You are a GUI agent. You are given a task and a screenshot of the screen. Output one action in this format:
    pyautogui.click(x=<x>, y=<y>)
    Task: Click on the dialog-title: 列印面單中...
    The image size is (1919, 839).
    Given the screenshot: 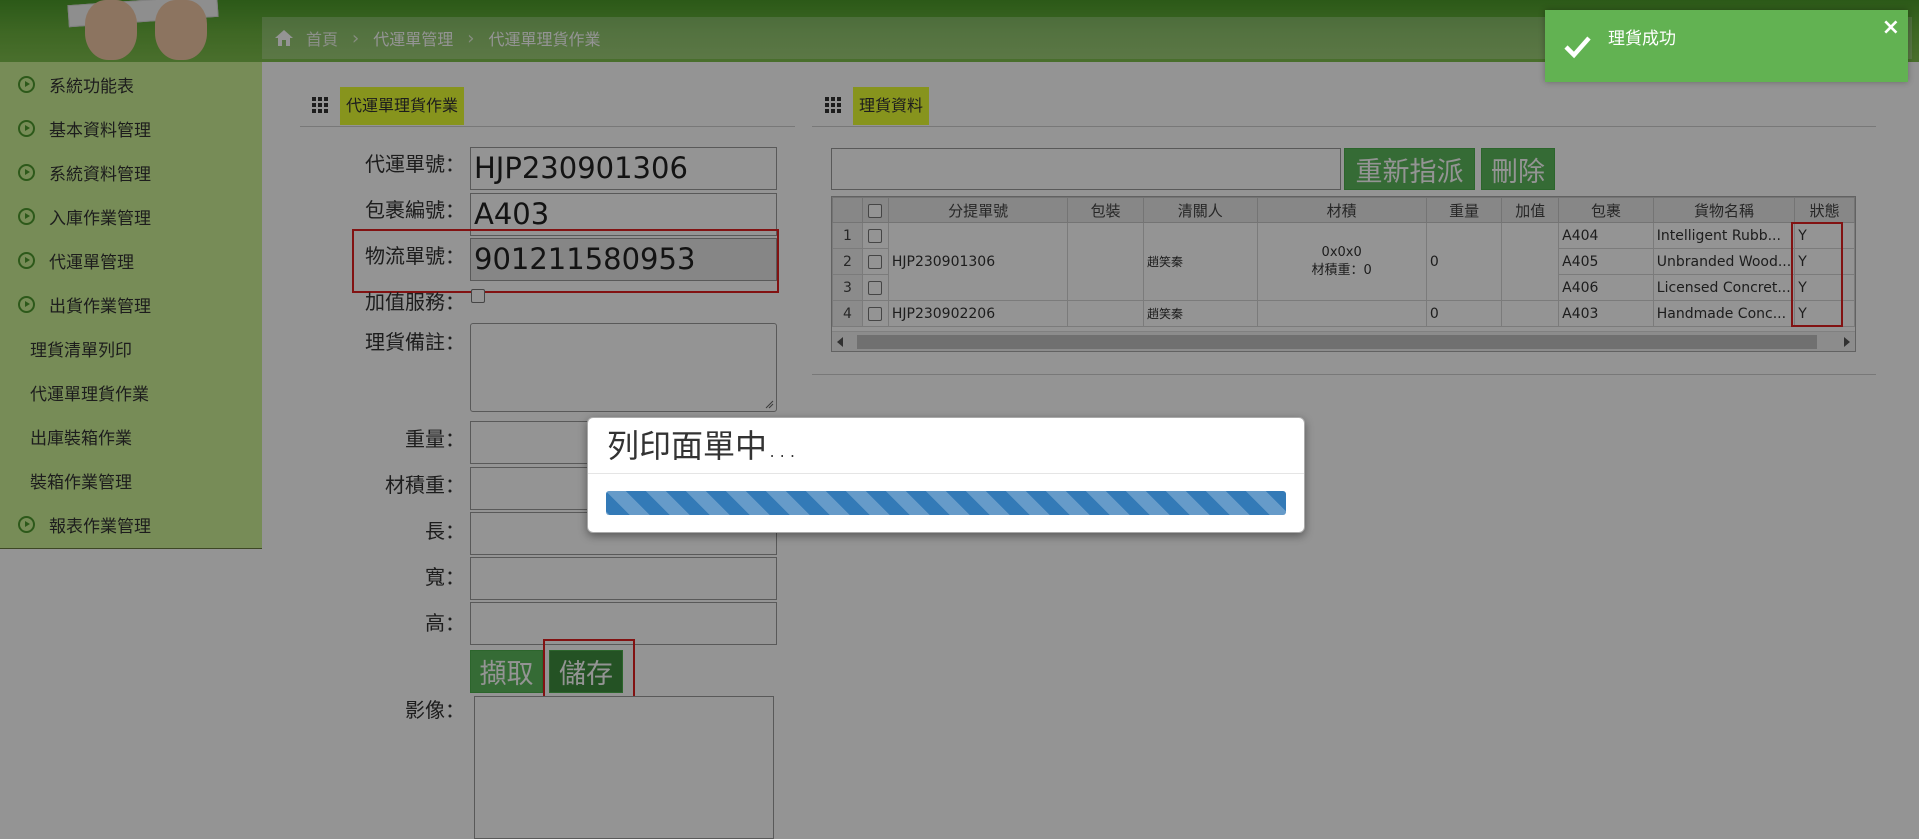 What is the action you would take?
    pyautogui.click(x=946, y=446)
    